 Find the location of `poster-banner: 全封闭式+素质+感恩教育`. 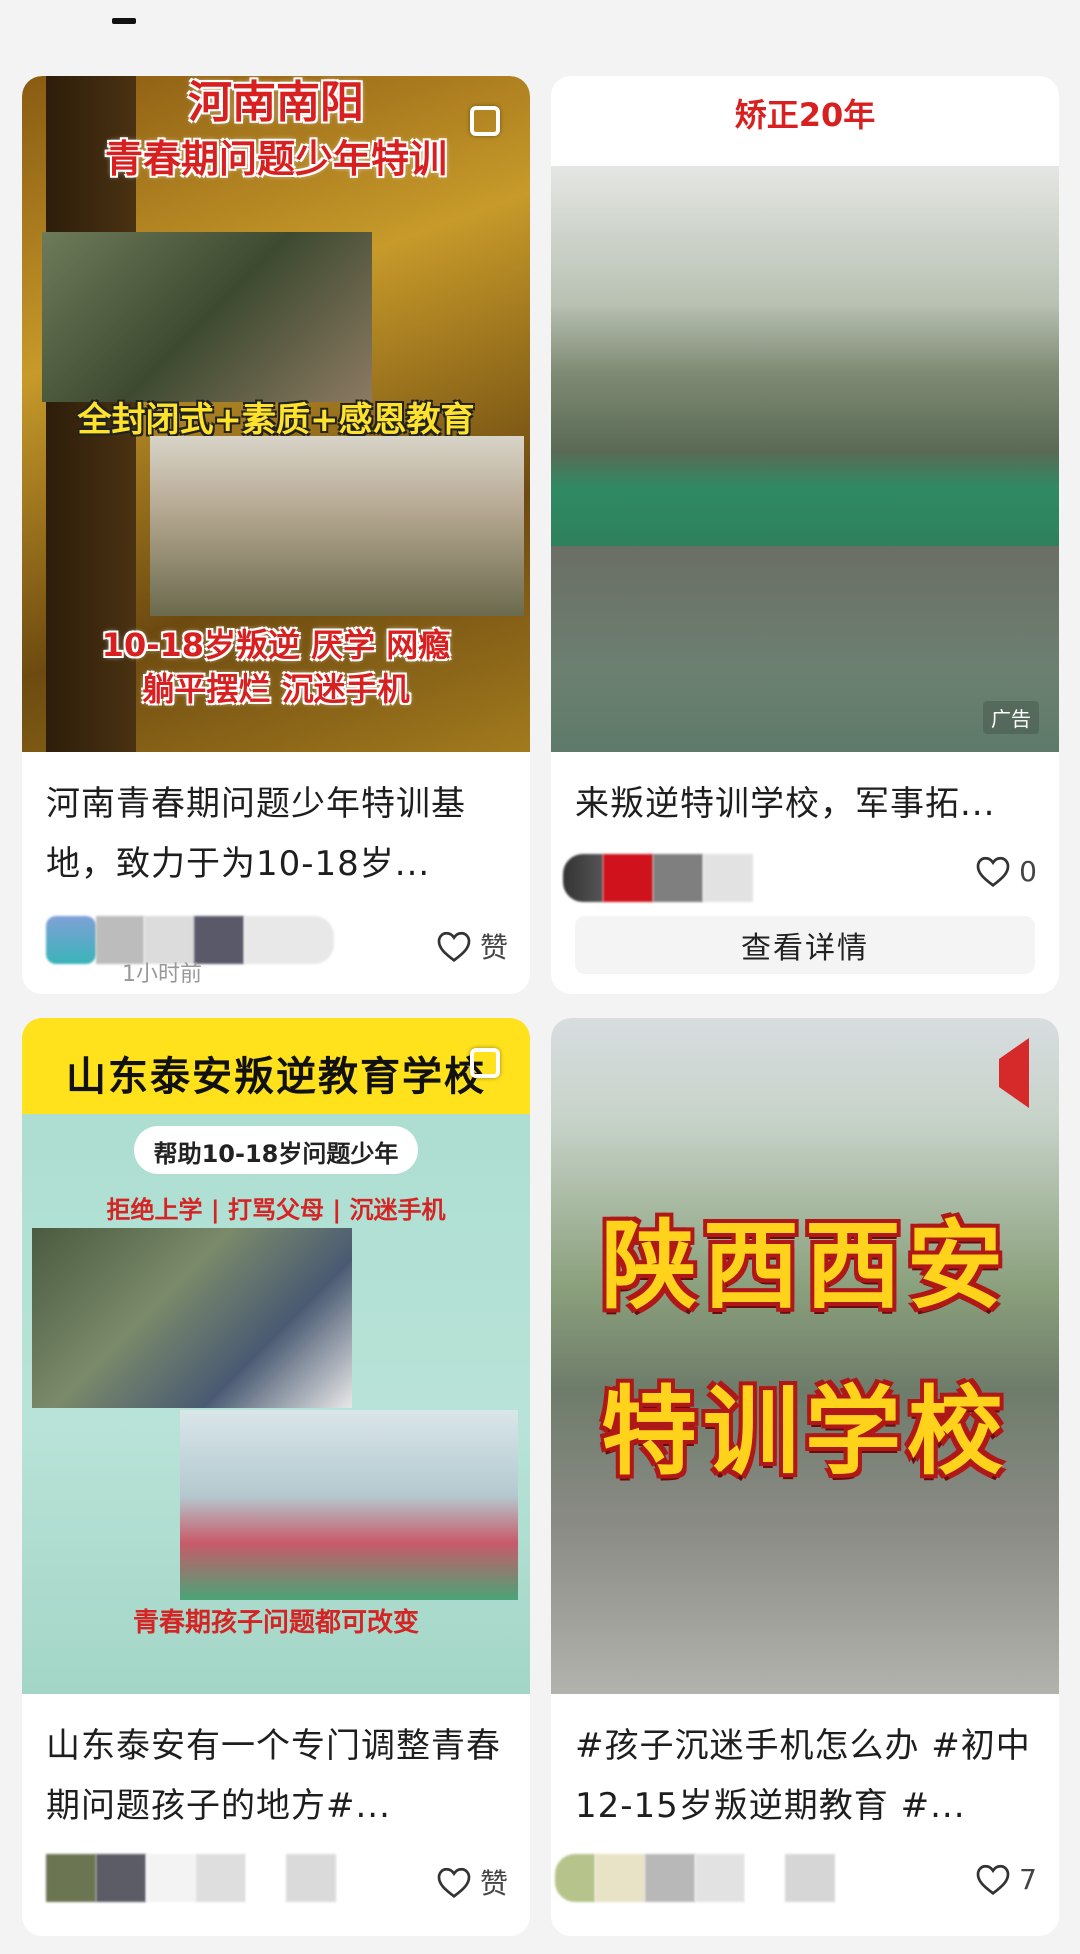

poster-banner: 全封闭式+素质+感恩教育 is located at coordinates (276, 420).